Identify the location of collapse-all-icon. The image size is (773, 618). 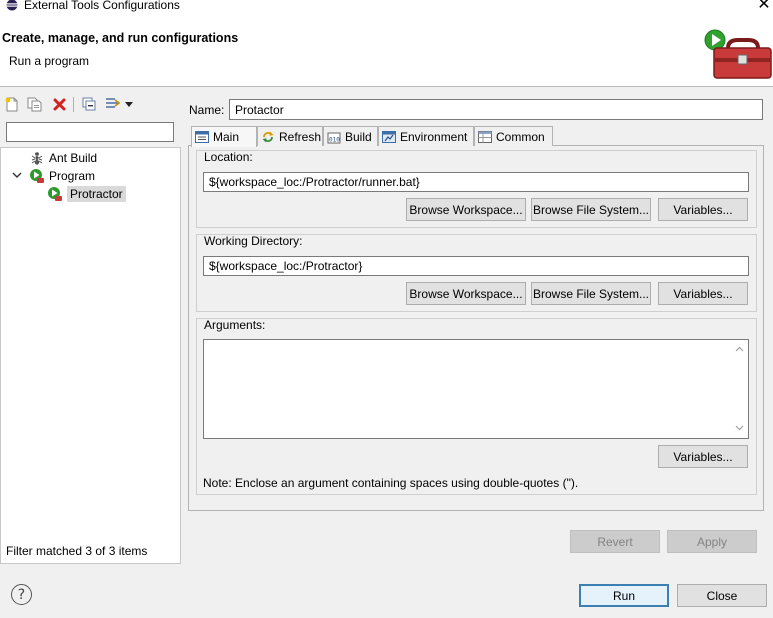
(89, 104).